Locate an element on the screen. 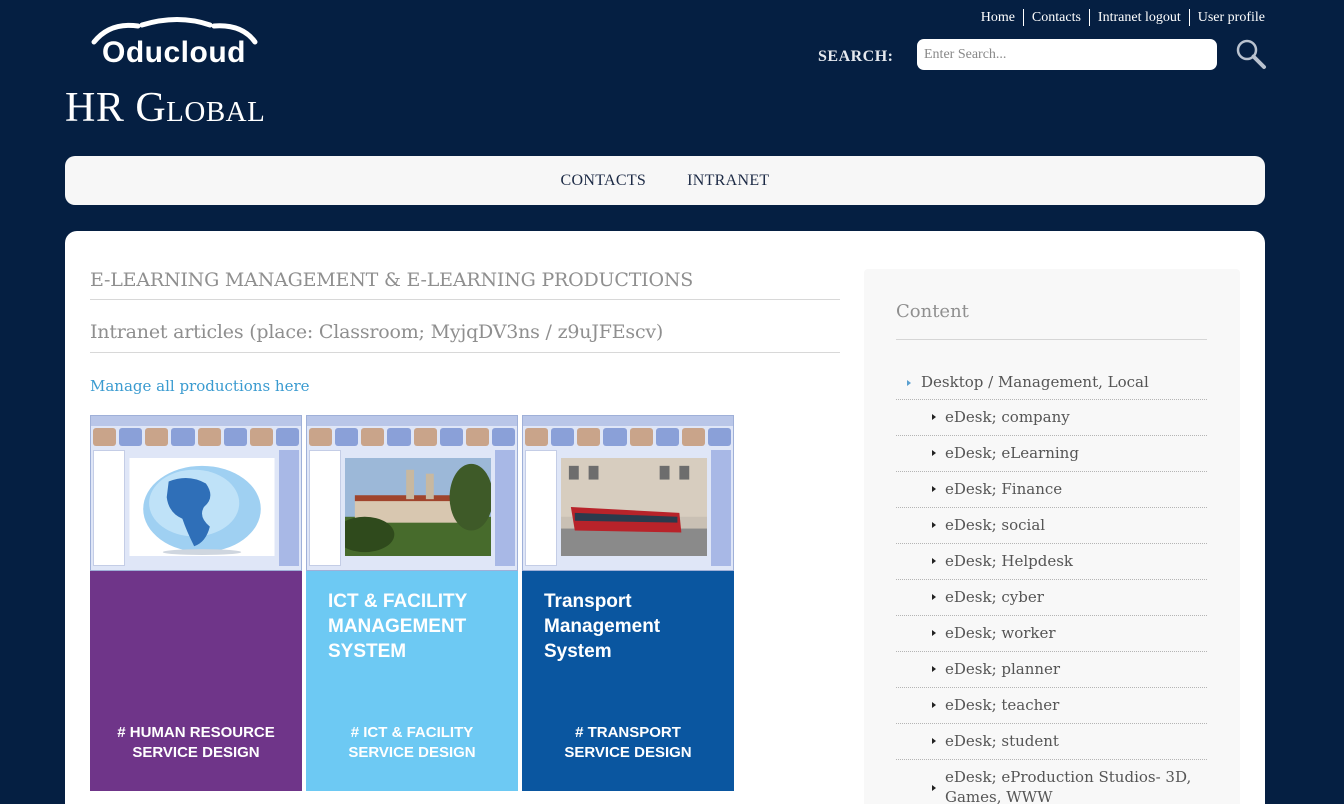 The image size is (1344, 804). tree-item-worker: eDesk; worker is located at coordinates (1051, 634).